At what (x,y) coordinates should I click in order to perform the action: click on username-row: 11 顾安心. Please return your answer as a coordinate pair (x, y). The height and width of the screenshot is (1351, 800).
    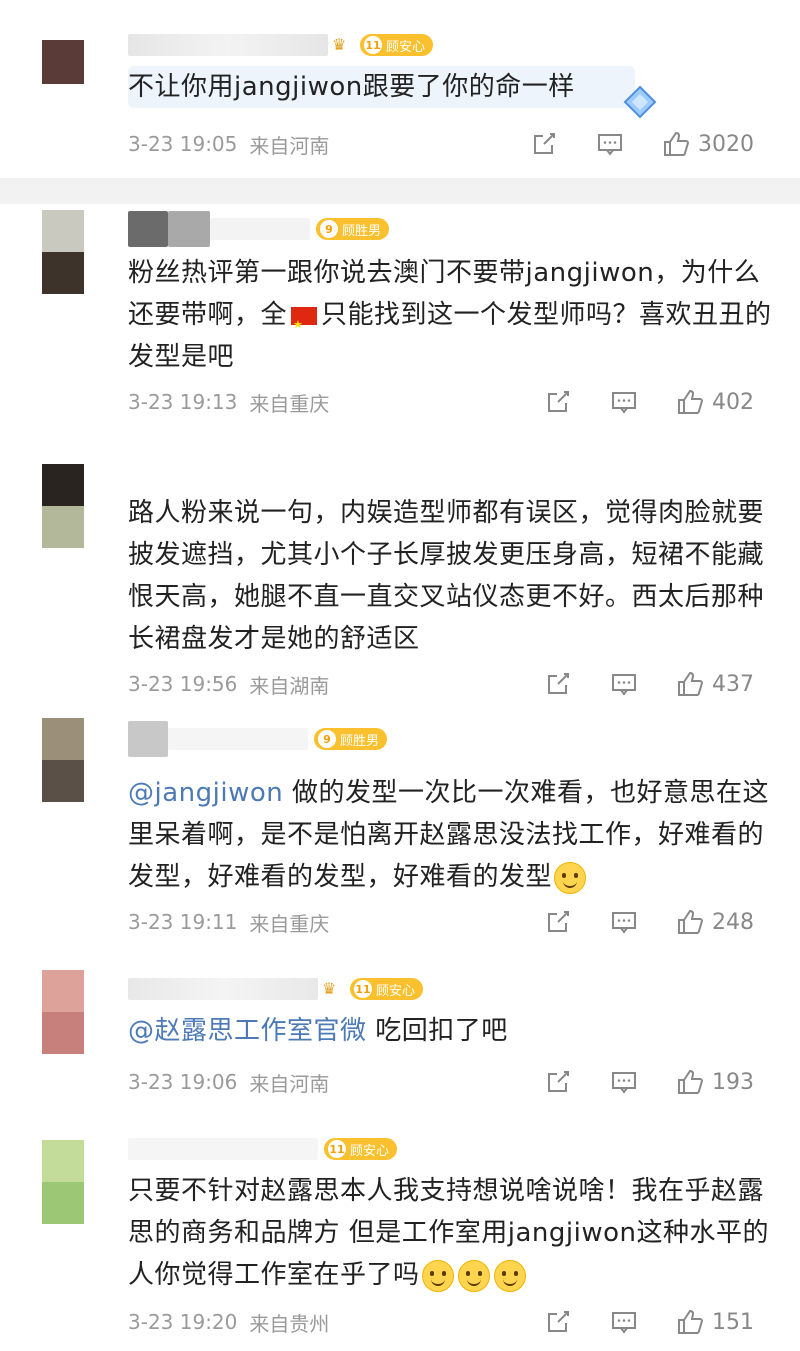
    Looking at the image, I should click on (263, 1149).